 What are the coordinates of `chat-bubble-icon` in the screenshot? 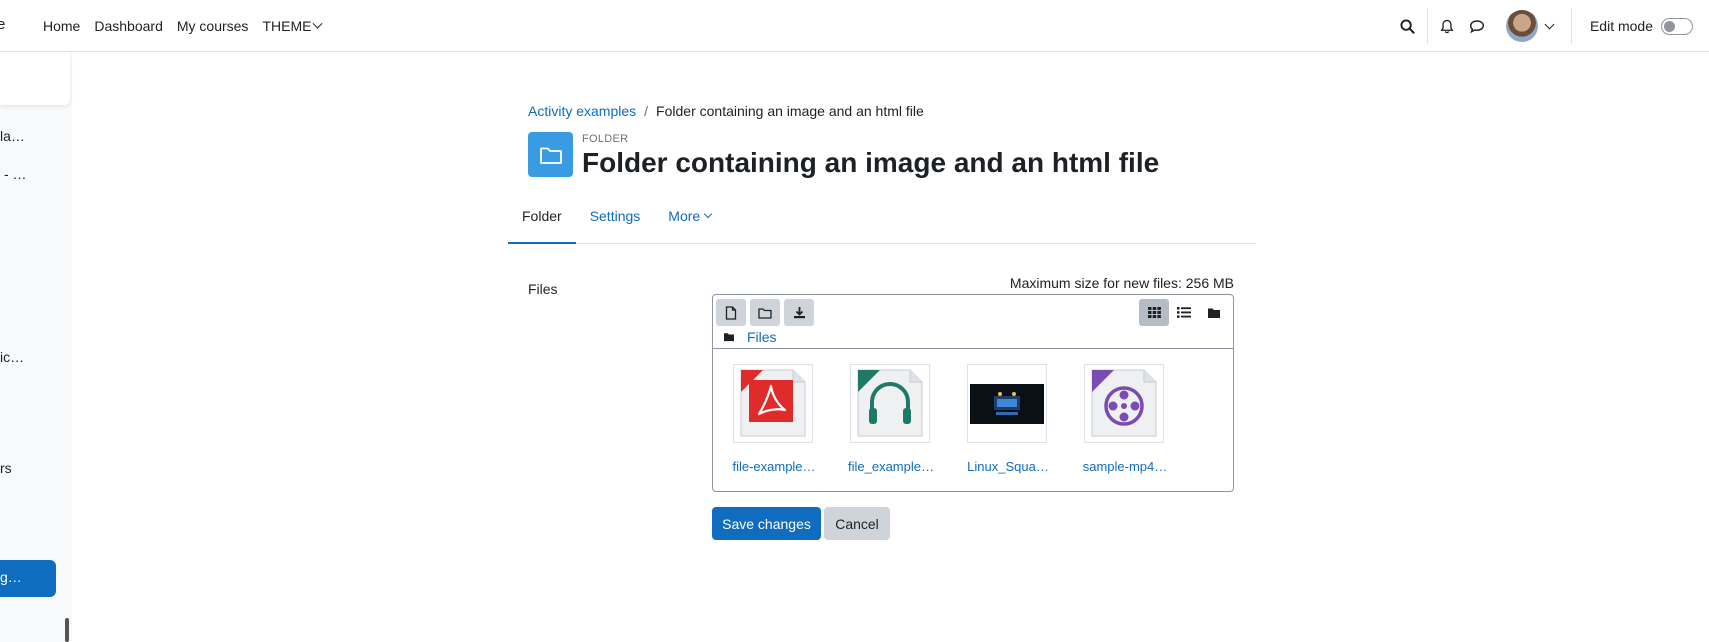 It's located at (1476, 26).